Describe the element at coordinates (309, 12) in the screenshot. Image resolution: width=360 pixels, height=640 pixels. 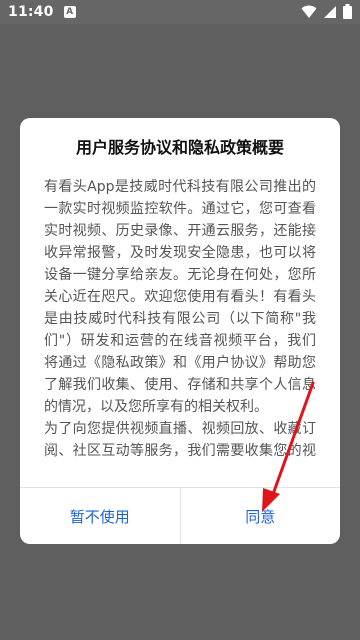
I see `wifi-icon` at that location.